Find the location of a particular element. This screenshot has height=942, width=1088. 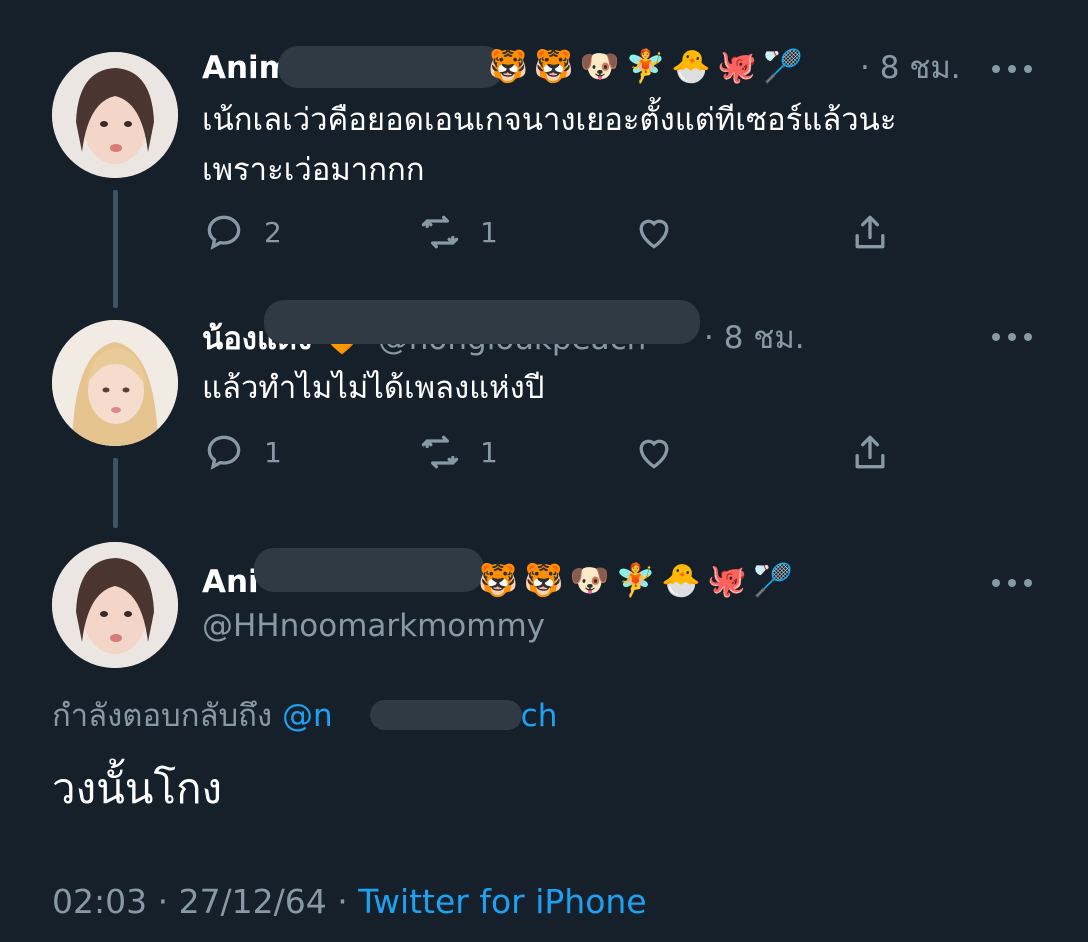

reply-button: 1 is located at coordinates (242, 452).